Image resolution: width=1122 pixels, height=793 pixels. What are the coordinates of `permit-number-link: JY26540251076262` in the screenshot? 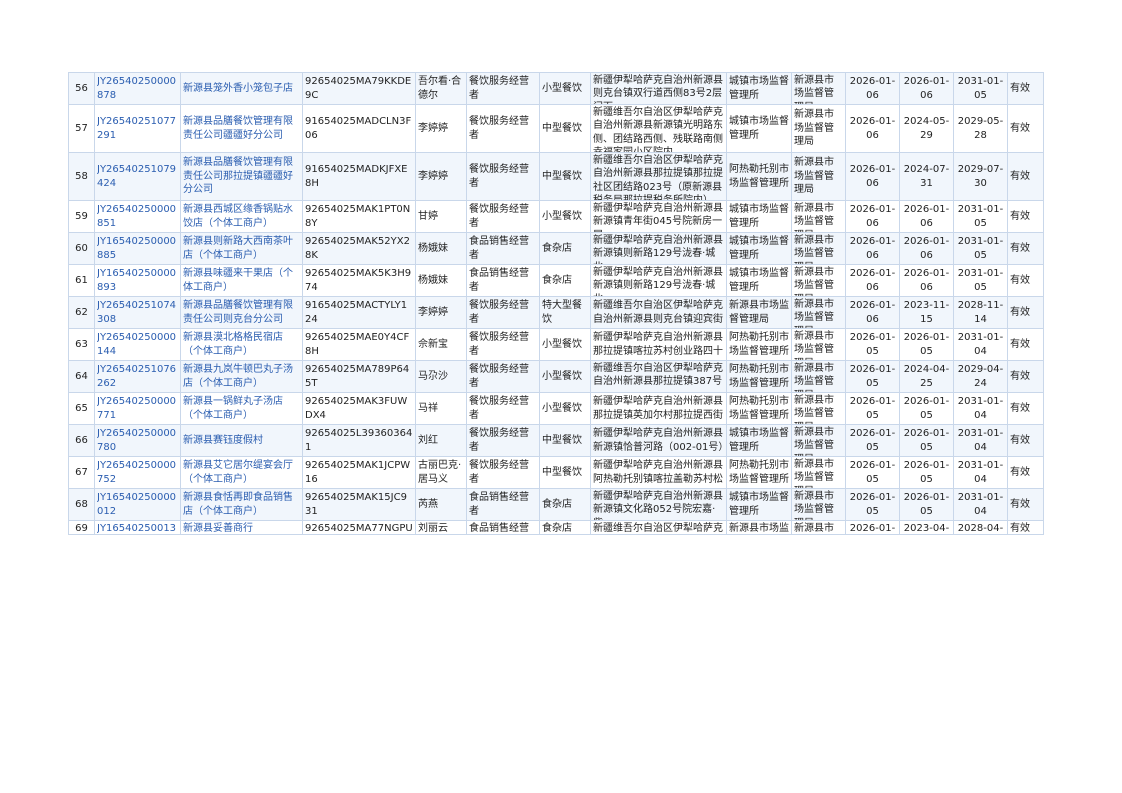 It's located at (137, 376).